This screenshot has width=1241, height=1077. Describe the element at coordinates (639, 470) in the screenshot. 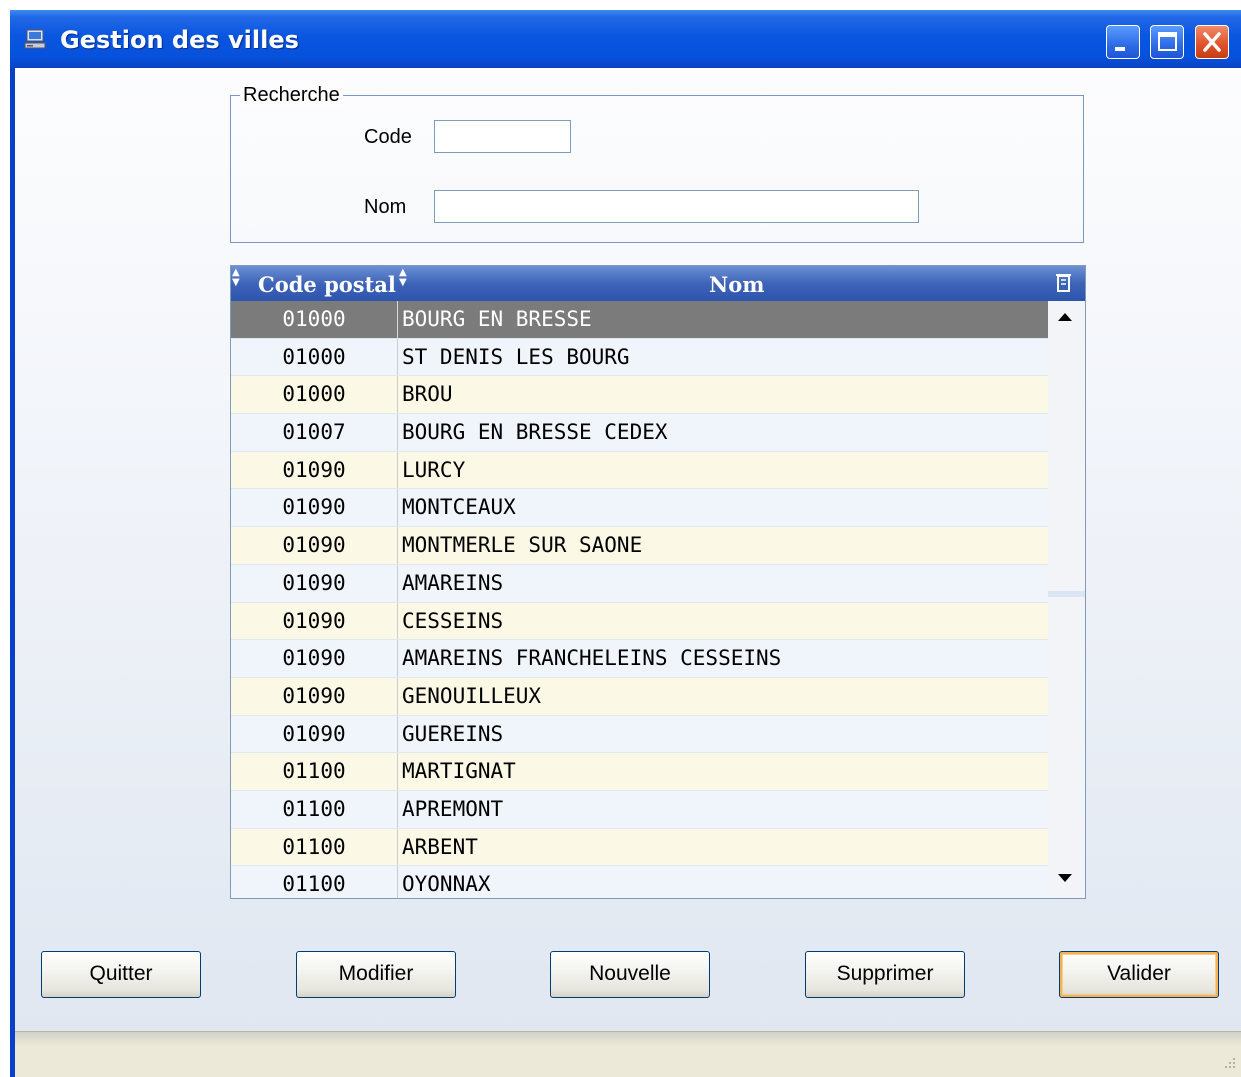

I see `table-row: 01090 LURCY` at that location.